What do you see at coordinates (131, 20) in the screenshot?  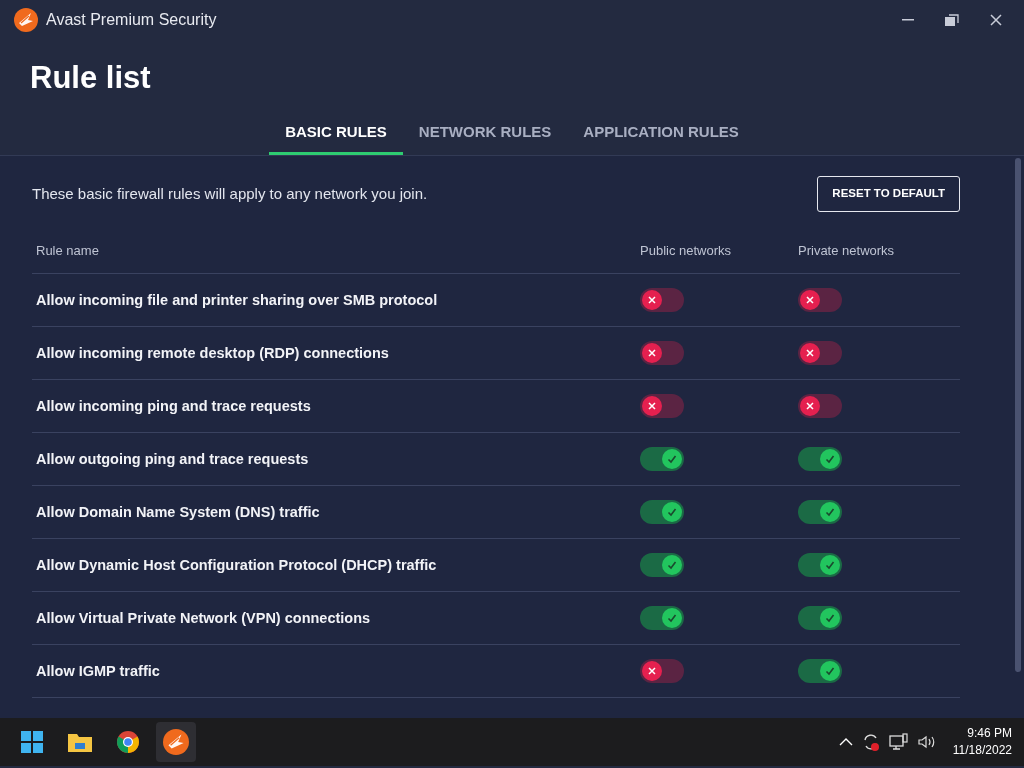 I see `window-title: Avast Premium Security` at bounding box center [131, 20].